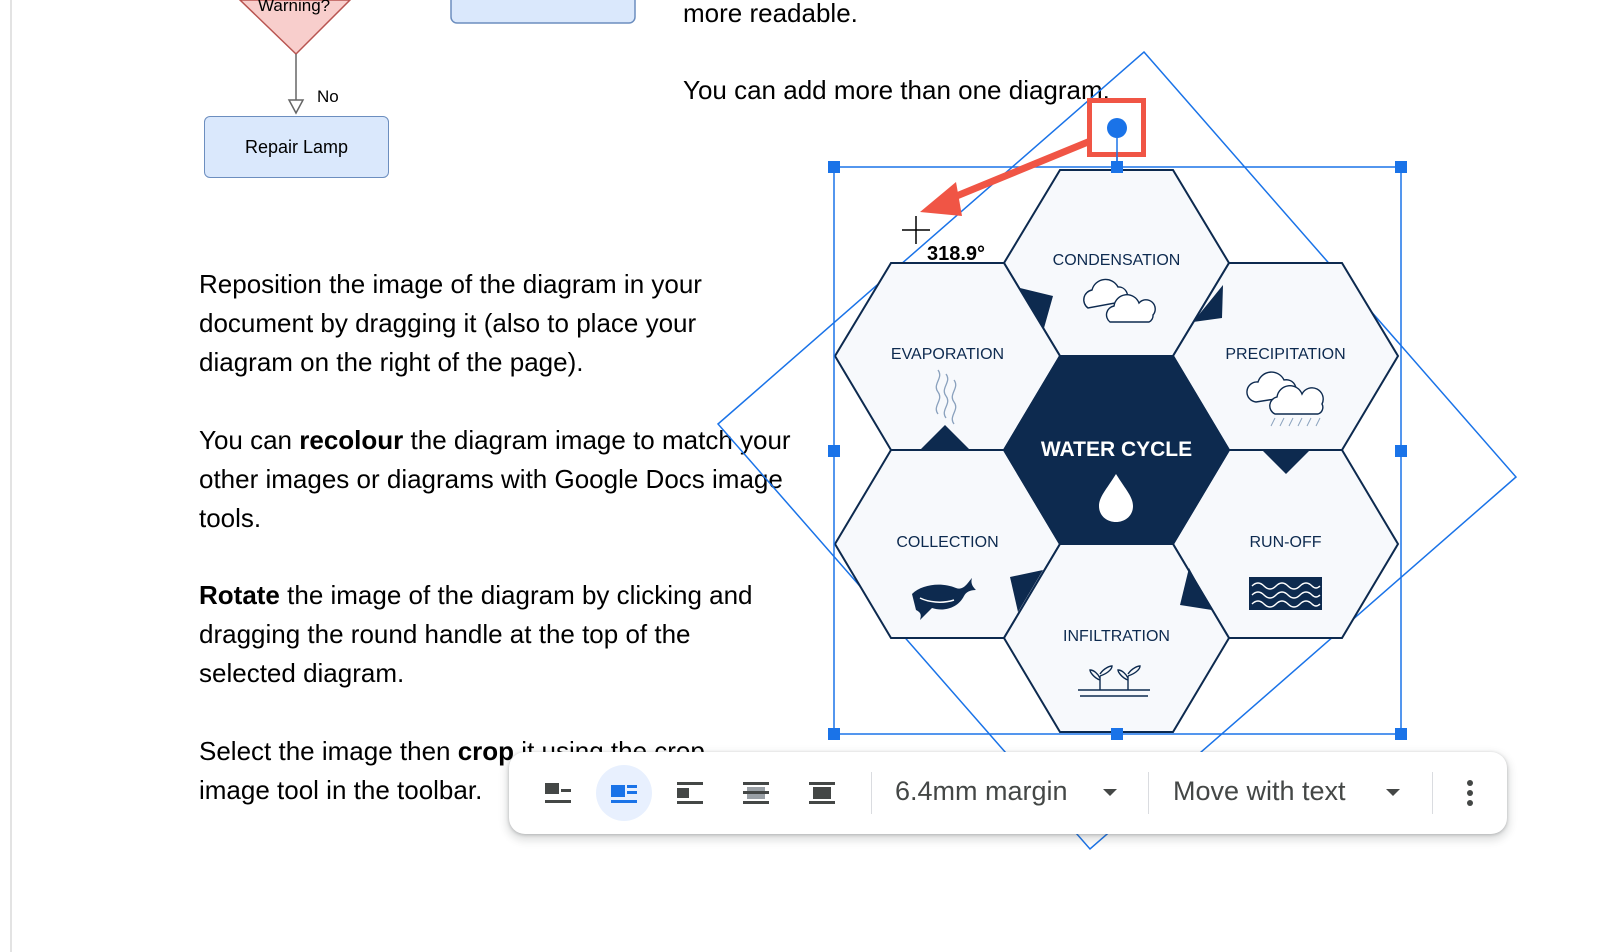  Describe the element at coordinates (11, 476) in the screenshot. I see `page-edge` at that location.